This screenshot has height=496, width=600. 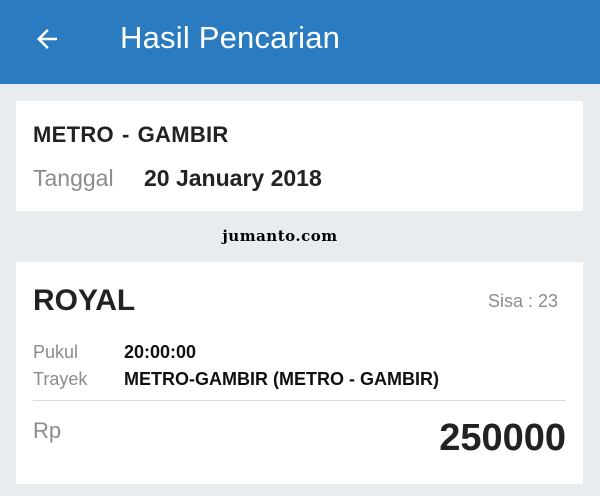 What do you see at coordinates (56, 352) in the screenshot?
I see `time-label: Pukul` at bounding box center [56, 352].